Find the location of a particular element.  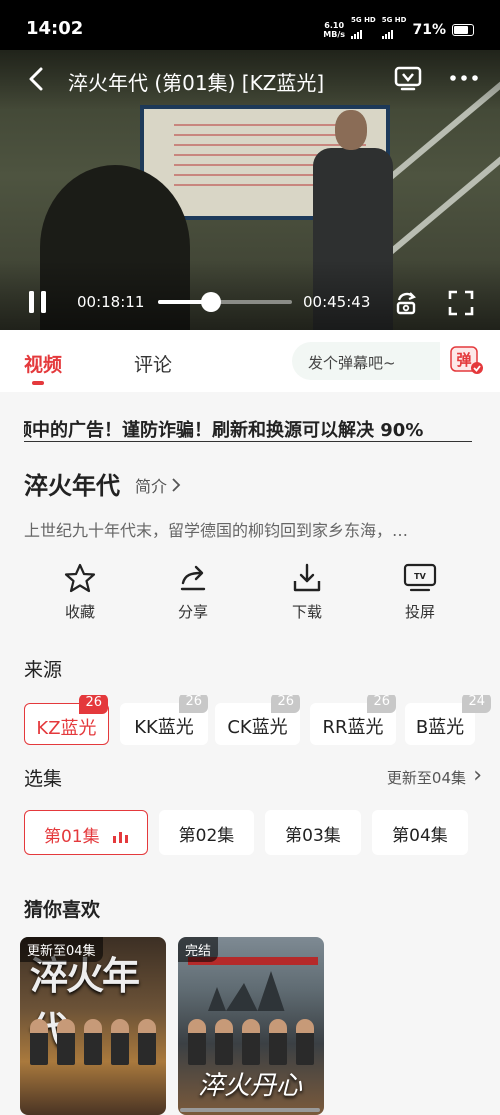

battery-percent: 71% is located at coordinates (429, 29).